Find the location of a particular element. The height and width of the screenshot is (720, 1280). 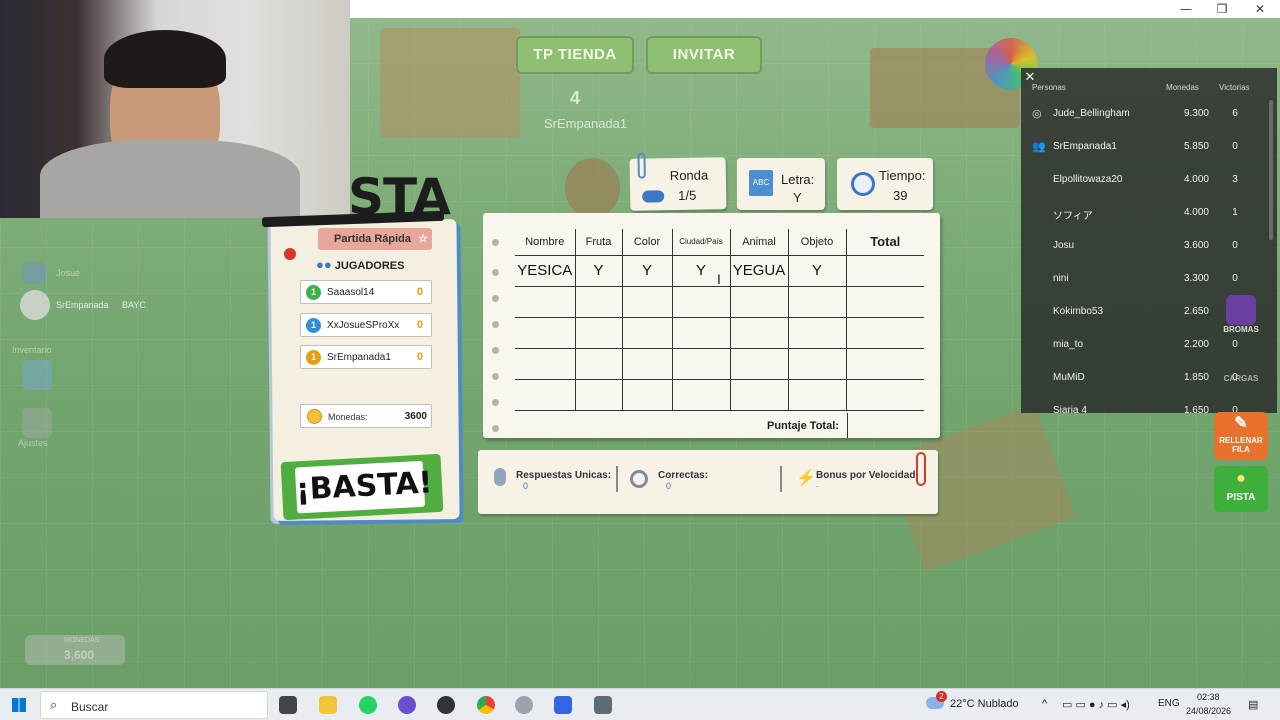

friends-icon: 👥 is located at coordinates (1039, 147).